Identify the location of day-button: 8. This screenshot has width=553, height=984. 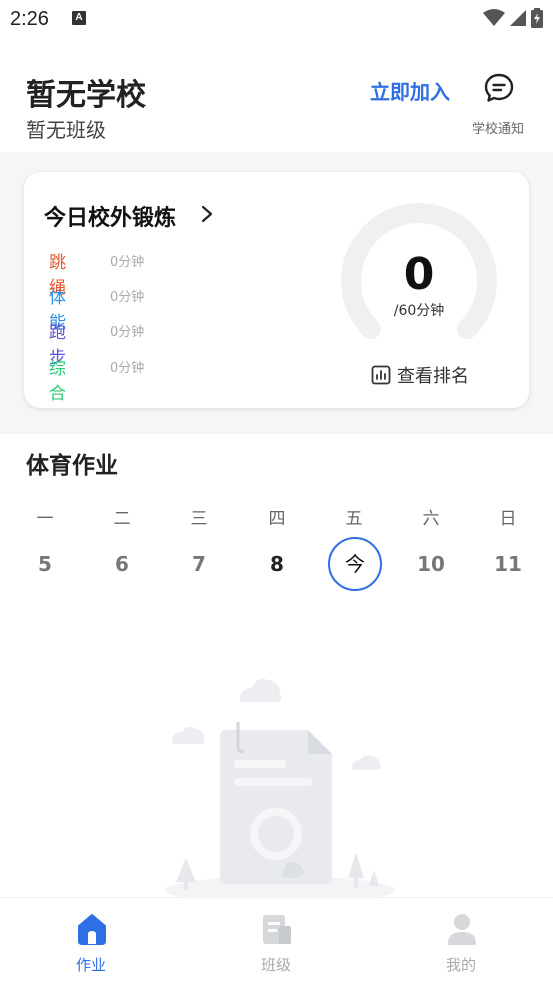
(277, 564).